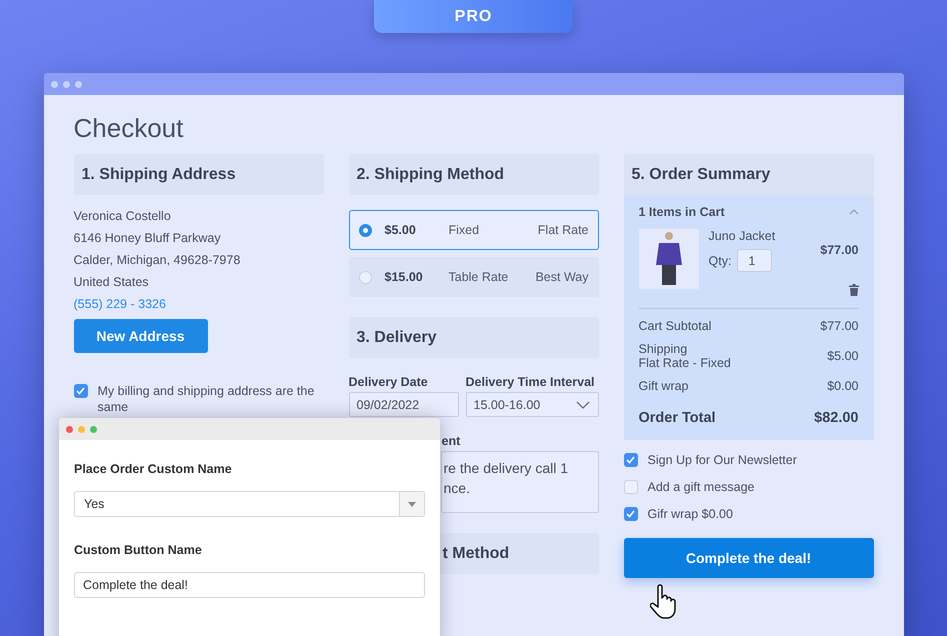 This screenshot has width=947, height=636. Describe the element at coordinates (404, 277) in the screenshot. I see `shipping-price: $15.00` at that location.